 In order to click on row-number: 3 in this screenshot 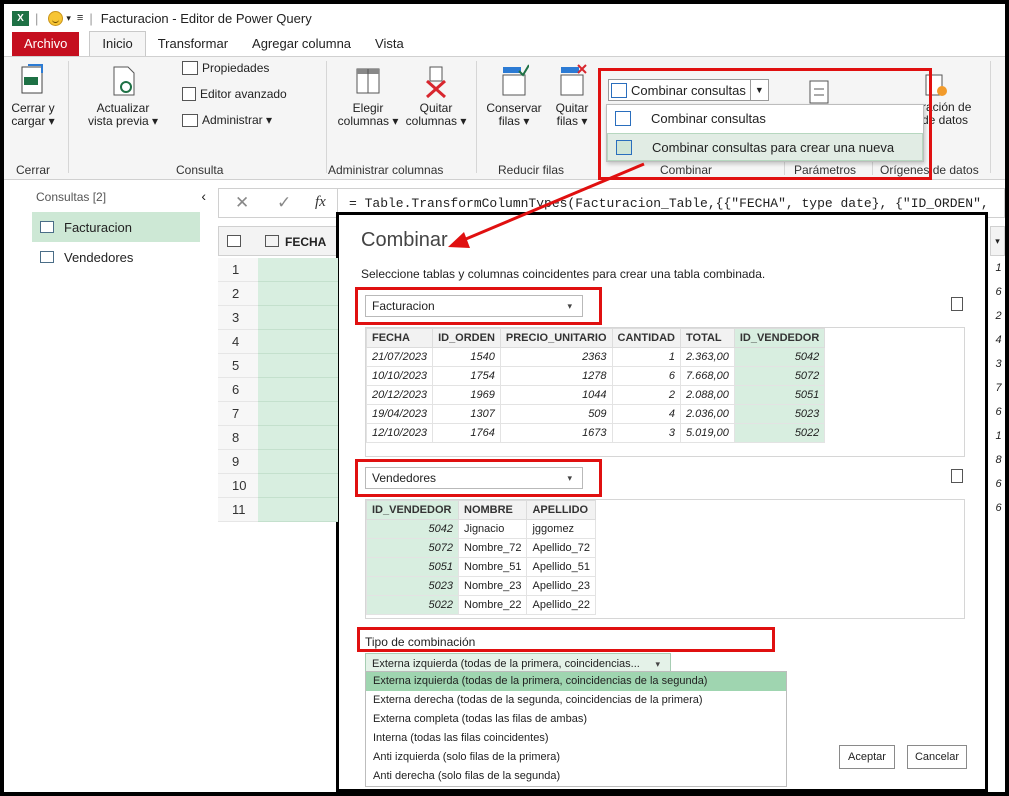, I will do `click(238, 318)`.